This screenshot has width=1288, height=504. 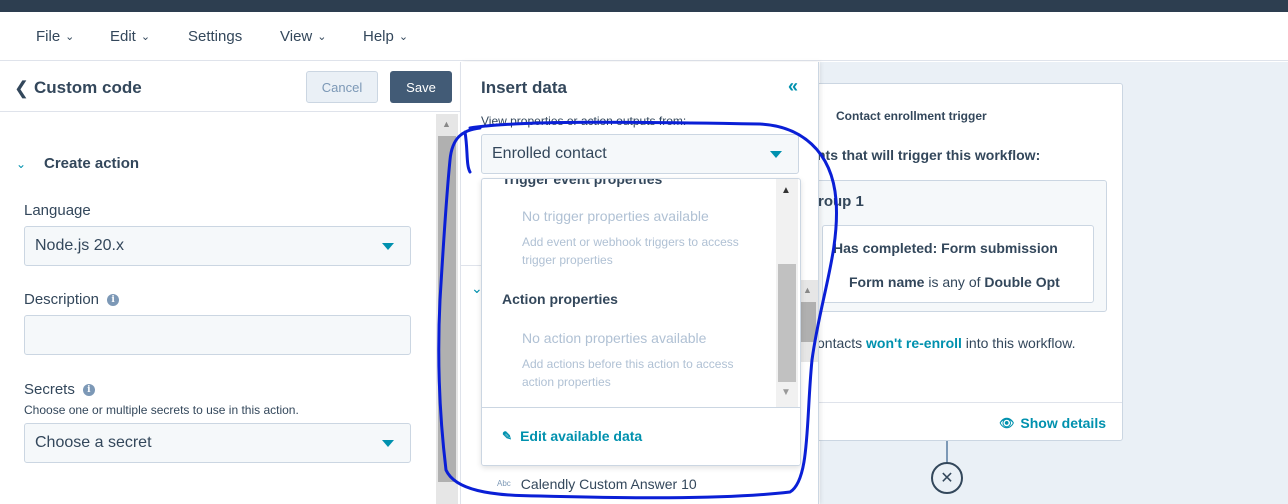 What do you see at coordinates (378, 36) in the screenshot?
I see `menu-help-label: Help` at bounding box center [378, 36].